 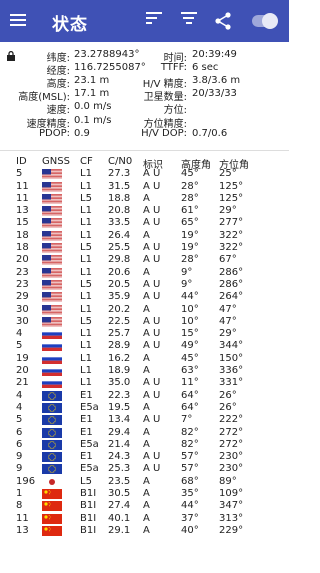 What do you see at coordinates (231, 371) in the screenshot?
I see `azimuth-value: 336°` at bounding box center [231, 371].